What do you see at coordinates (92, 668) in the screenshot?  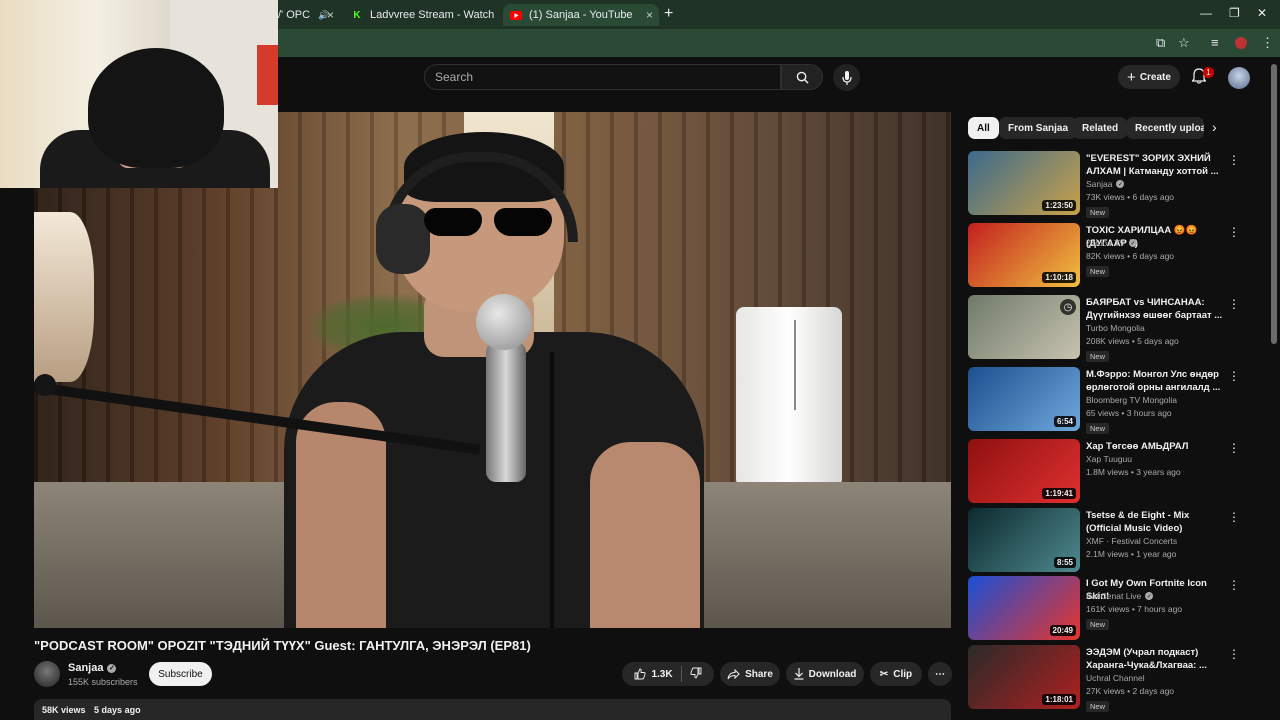 I see `channel-name: Sanjaa ✓` at bounding box center [92, 668].